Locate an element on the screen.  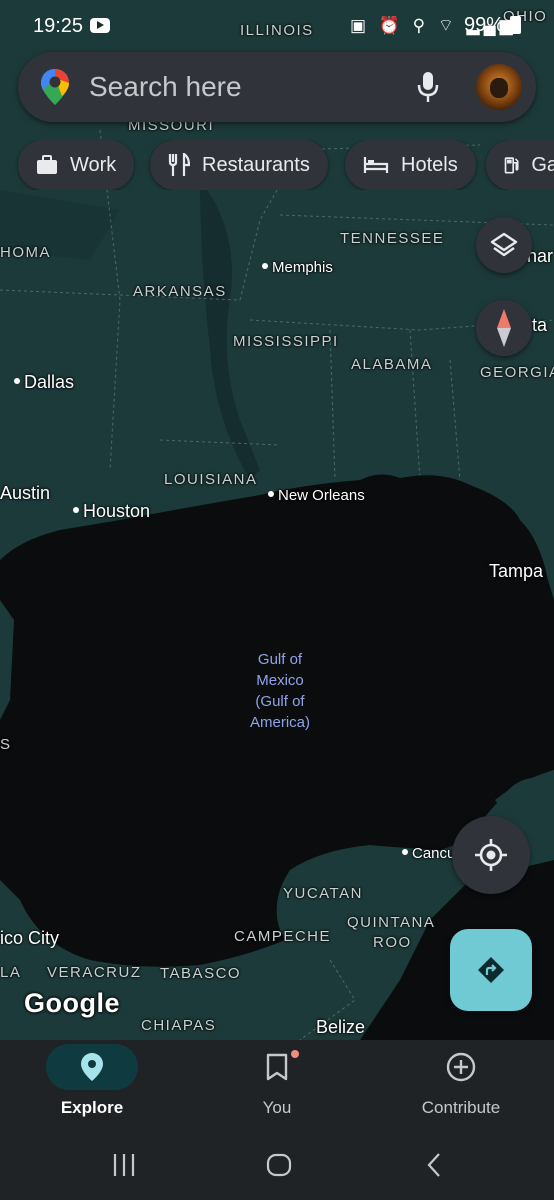
nav-you: You is located at coordinates (277, 1086).